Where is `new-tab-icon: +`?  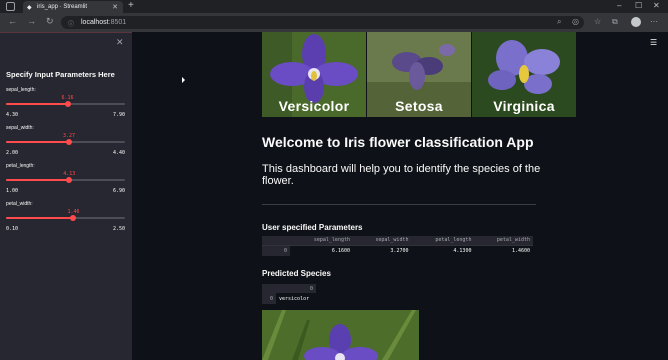
new-tab-icon: + is located at coordinates (131, 5).